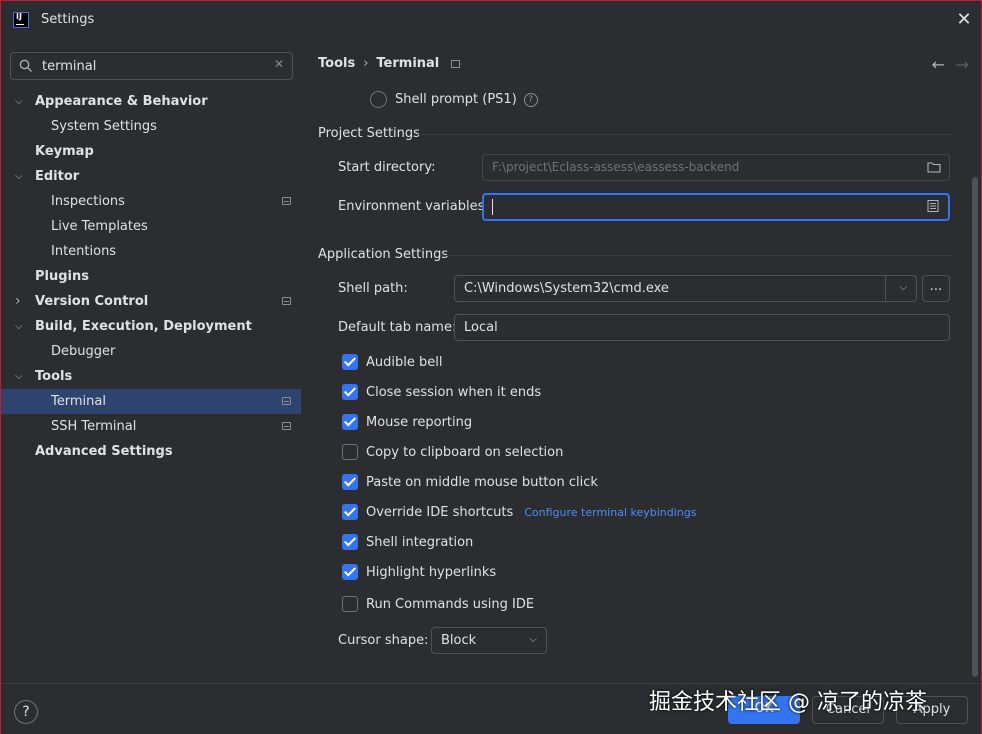 The width and height of the screenshot is (982, 734). Describe the element at coordinates (99, 226) in the screenshot. I see `sidebar-item-label: Live Templates` at that location.